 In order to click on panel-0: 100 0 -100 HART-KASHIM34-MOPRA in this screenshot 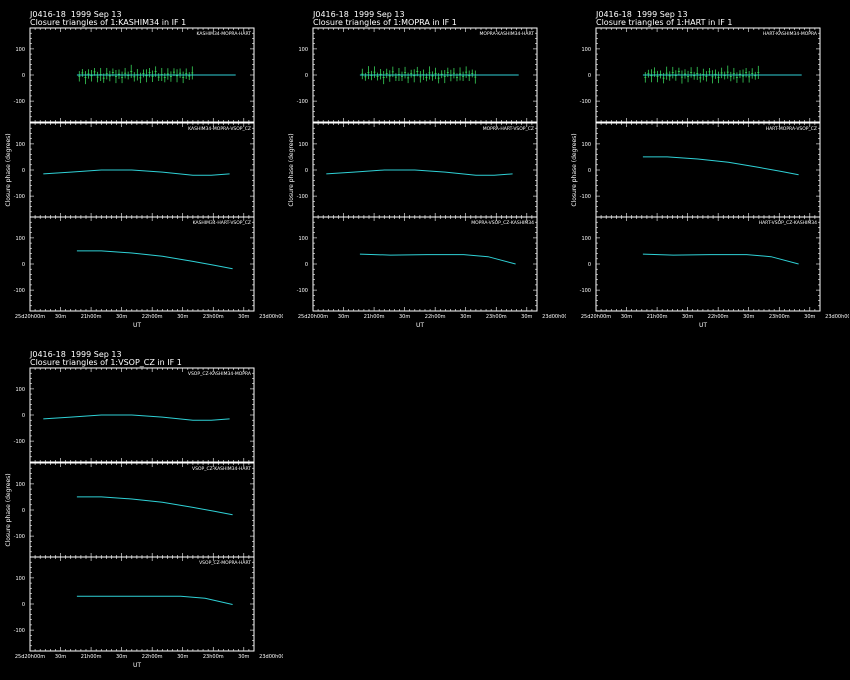, I will do `click(700, 75)`.